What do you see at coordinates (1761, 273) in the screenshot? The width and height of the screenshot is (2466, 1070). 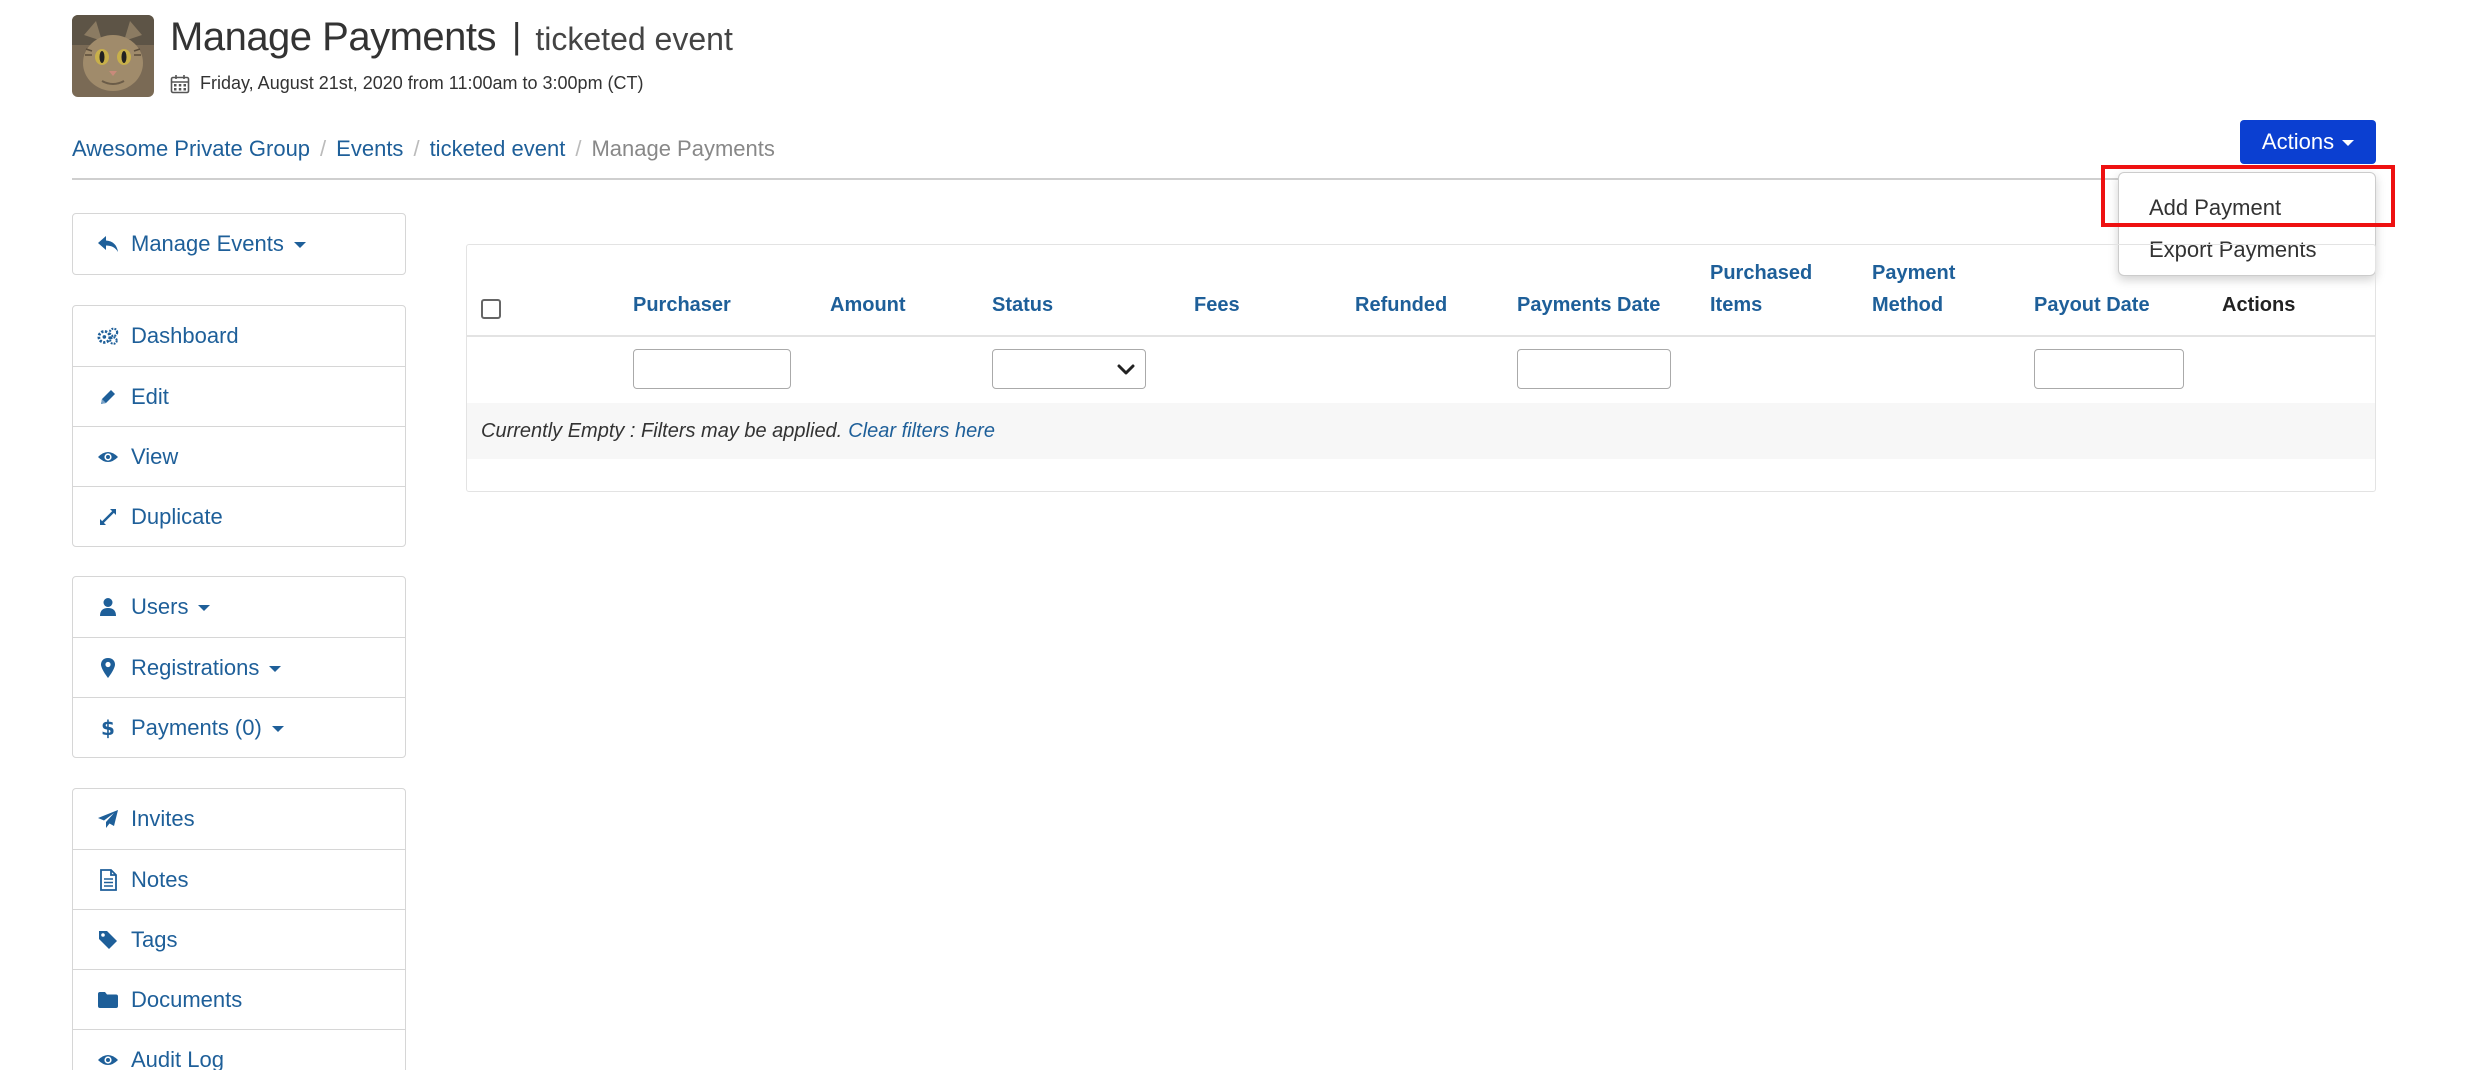 I see `column-header-purchased-items-line1: Purchased` at bounding box center [1761, 273].